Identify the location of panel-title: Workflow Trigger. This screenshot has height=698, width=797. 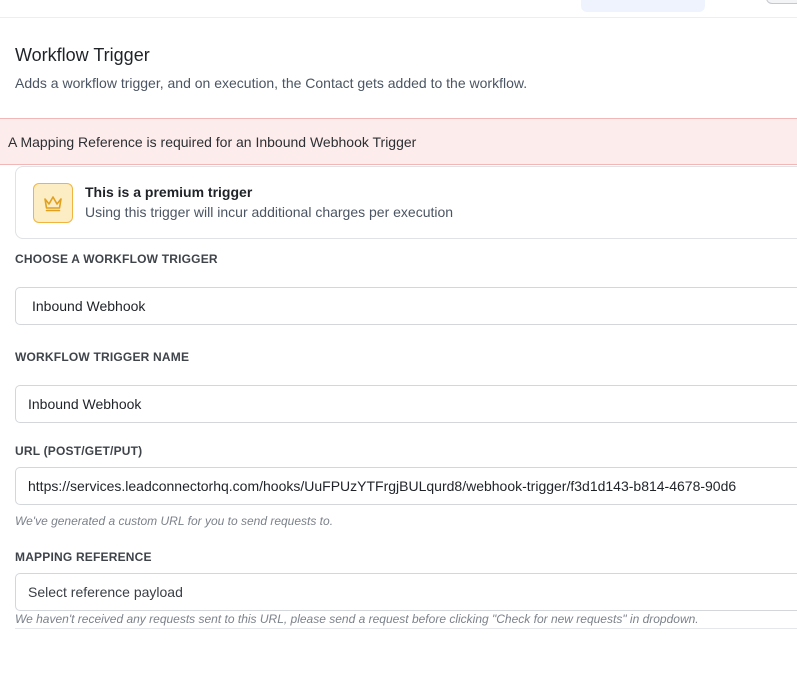
(82, 55).